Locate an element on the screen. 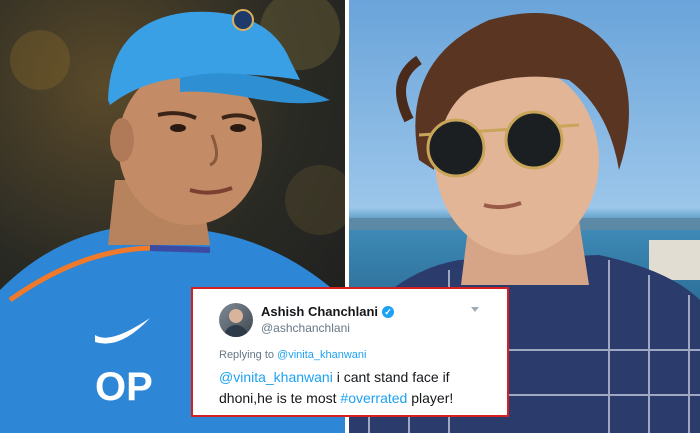 This screenshot has height=433, width=700. tweet-text-part2: player! is located at coordinates (430, 398).